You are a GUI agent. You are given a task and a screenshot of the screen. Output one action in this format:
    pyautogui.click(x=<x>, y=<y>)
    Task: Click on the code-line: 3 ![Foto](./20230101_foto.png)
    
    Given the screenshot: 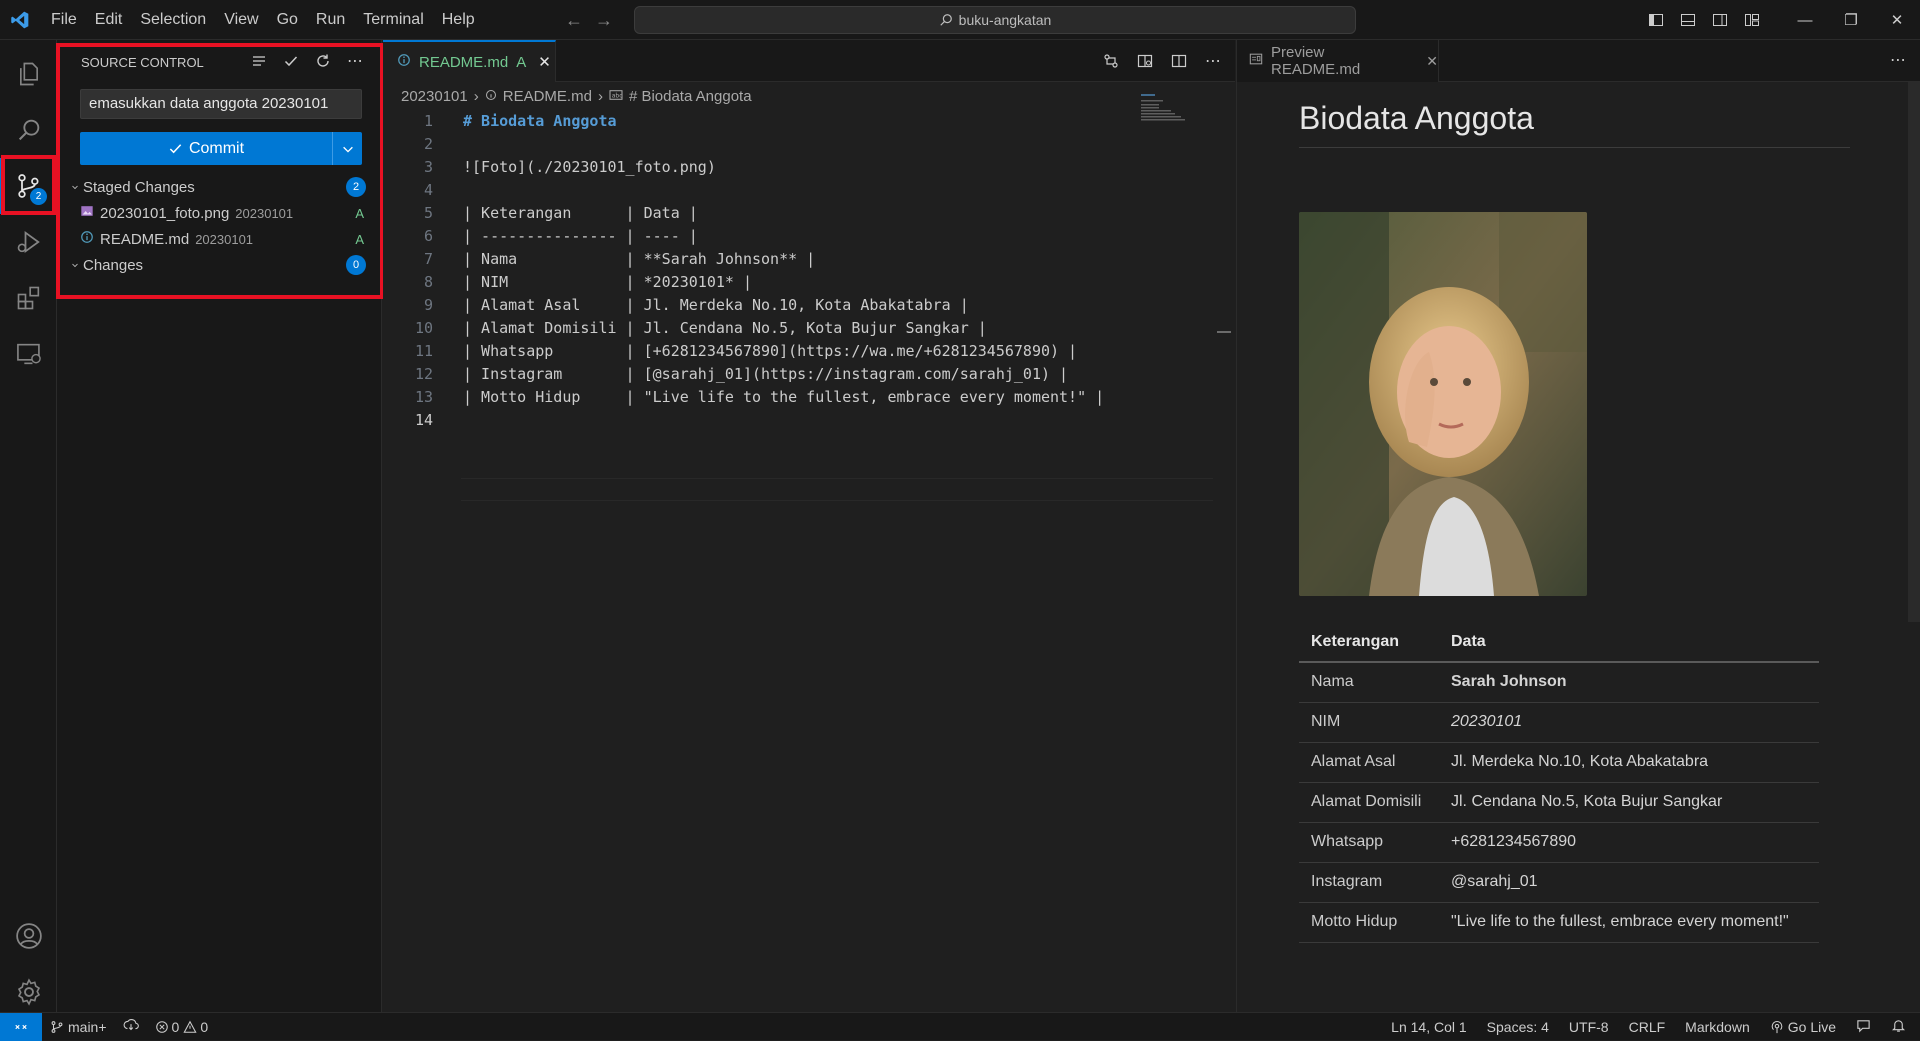 What is the action you would take?
    pyautogui.click(x=809, y=167)
    